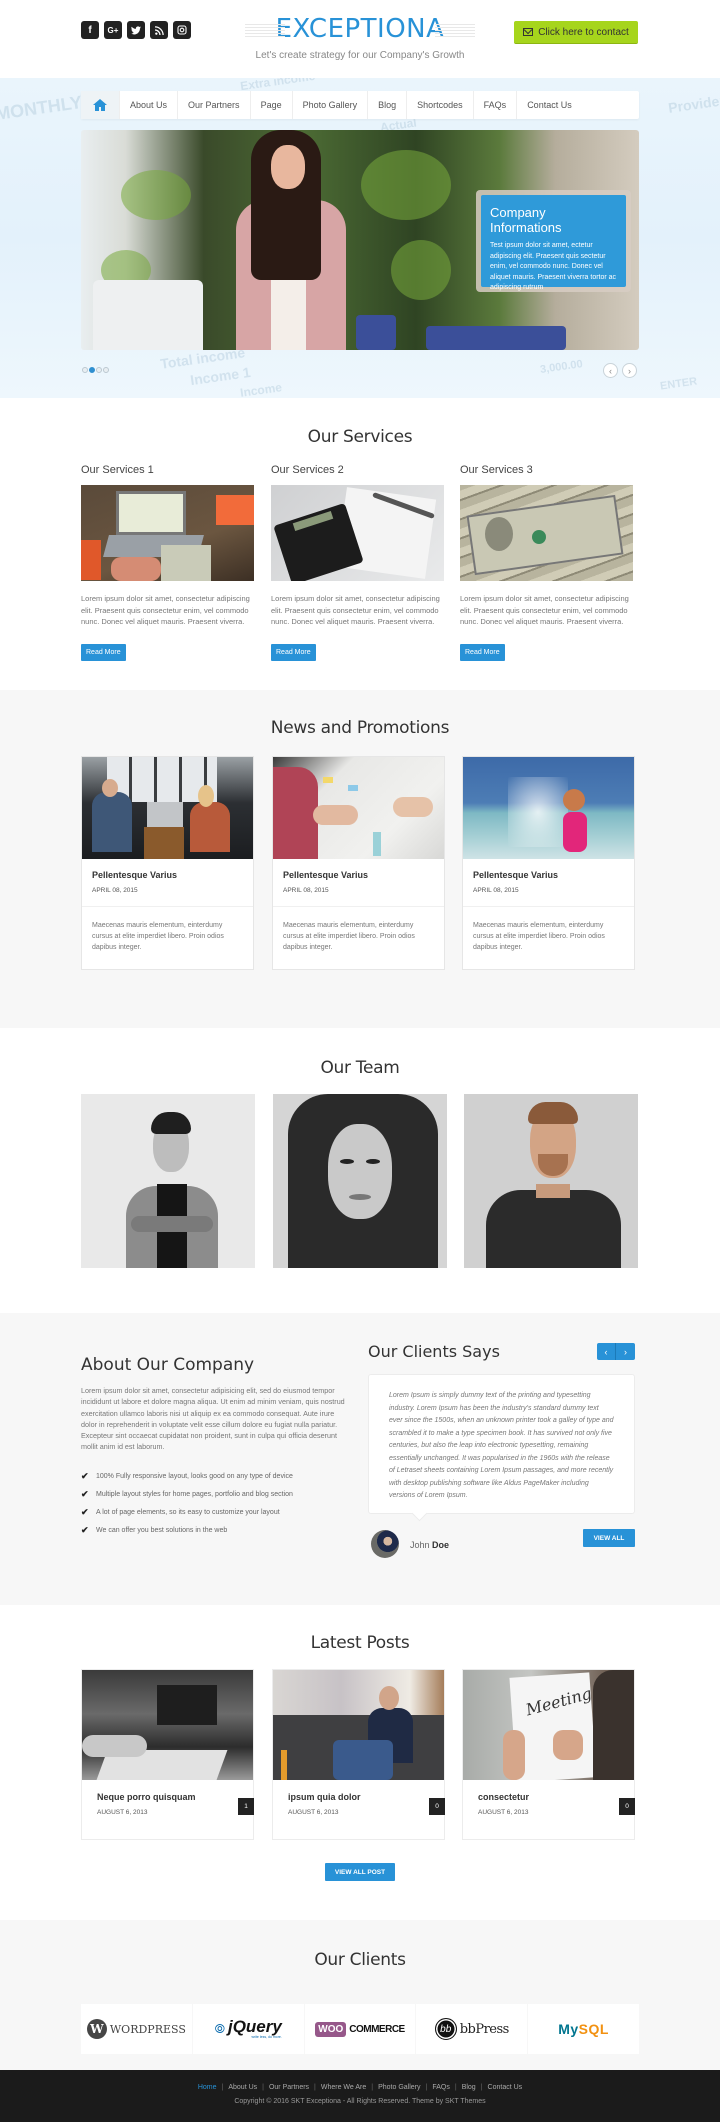  What do you see at coordinates (149, 105) in the screenshot?
I see `nav-about-us: About Us` at bounding box center [149, 105].